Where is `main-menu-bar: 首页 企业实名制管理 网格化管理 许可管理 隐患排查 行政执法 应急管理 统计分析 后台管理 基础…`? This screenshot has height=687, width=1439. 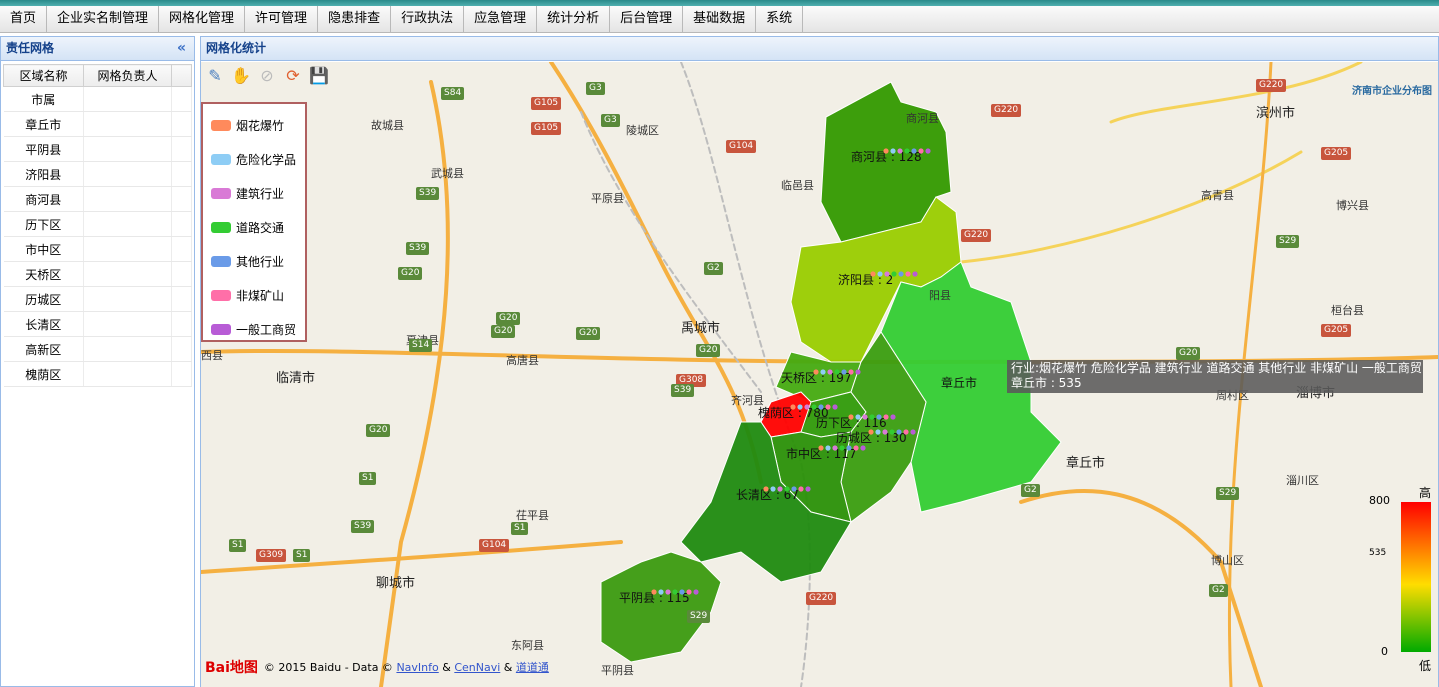
main-menu-bar: 首页 企业实名制管理 网格化管理 许可管理 隐患排查 行政执法 应急管理 统计分析 后台管理 基础… is located at coordinates (719, 19).